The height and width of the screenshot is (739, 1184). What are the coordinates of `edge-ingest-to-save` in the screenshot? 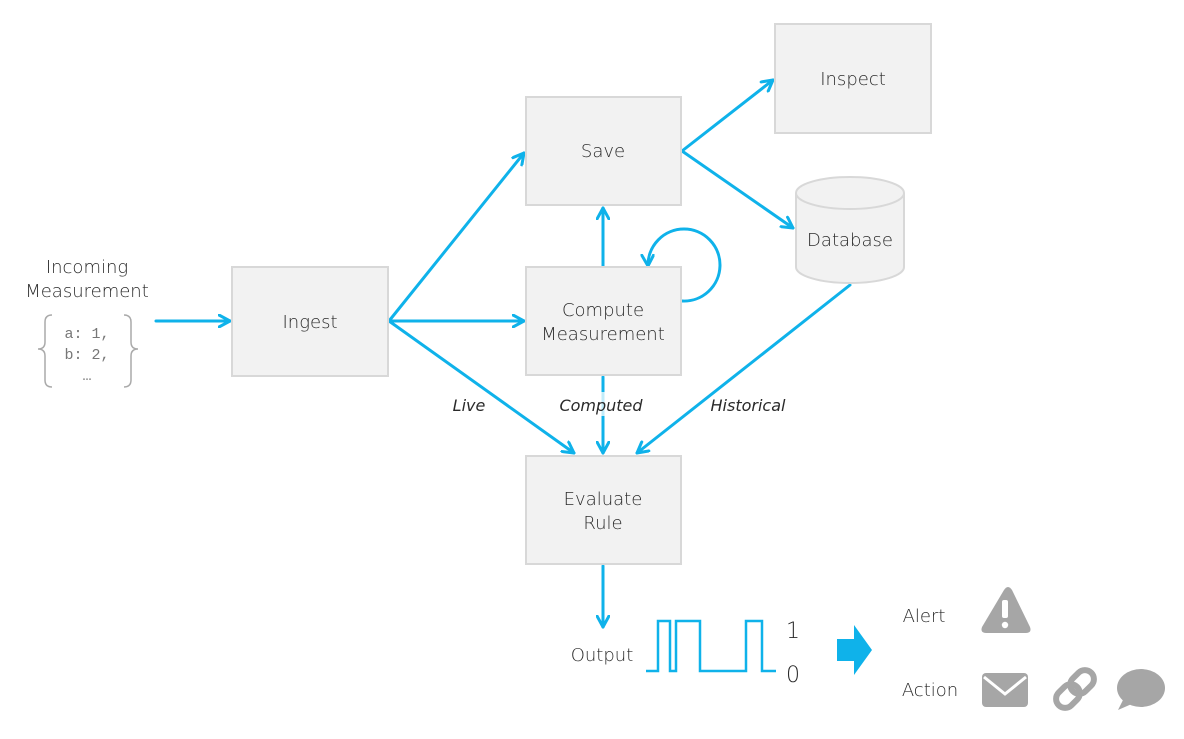 It's located at (456, 237).